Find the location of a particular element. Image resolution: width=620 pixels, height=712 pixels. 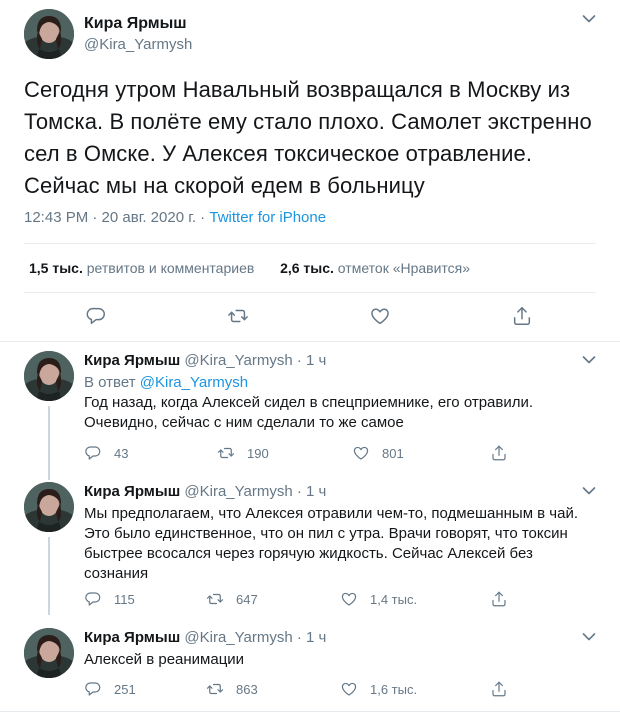

reply-body: Алексей в реанимации is located at coordinates (334, 660).